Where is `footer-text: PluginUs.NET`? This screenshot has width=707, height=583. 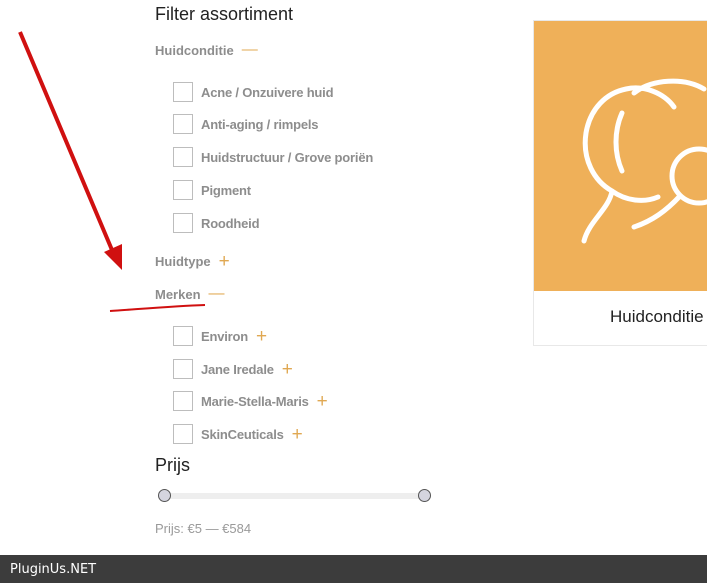
footer-text: PluginUs.NET is located at coordinates (53, 569).